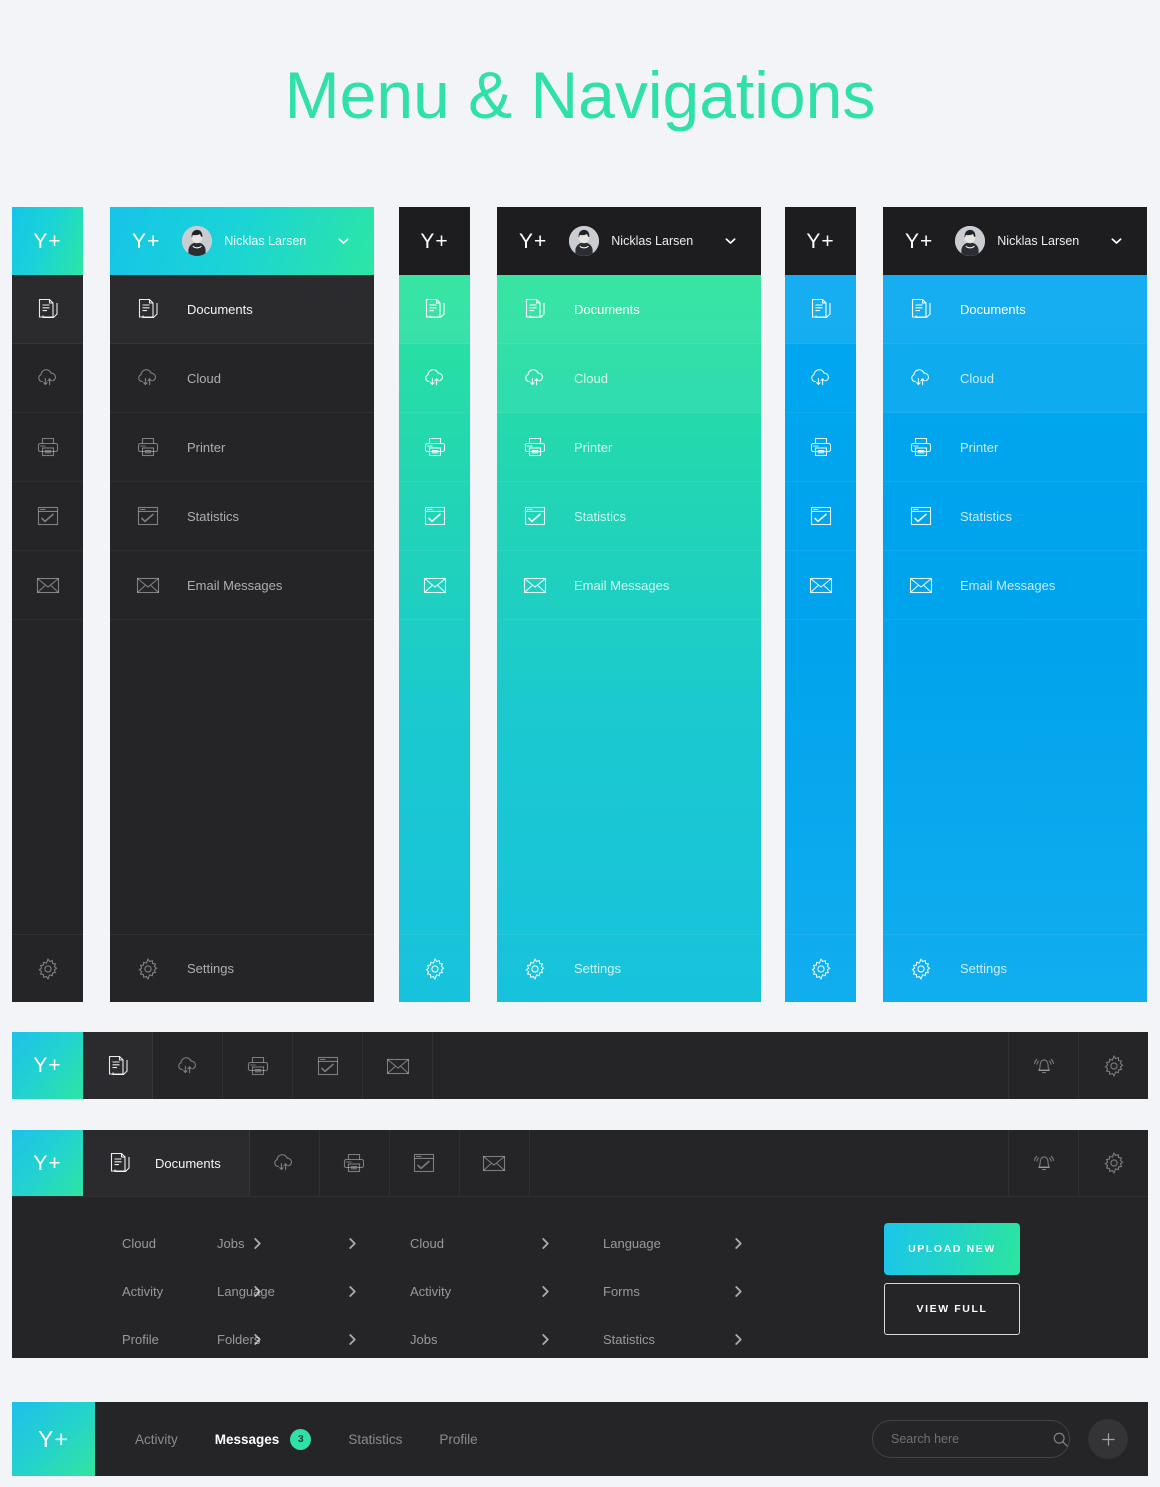 The image size is (1160, 1487). Describe the element at coordinates (156, 1439) in the screenshot. I see `bottom-nav-activity: Activity` at that location.